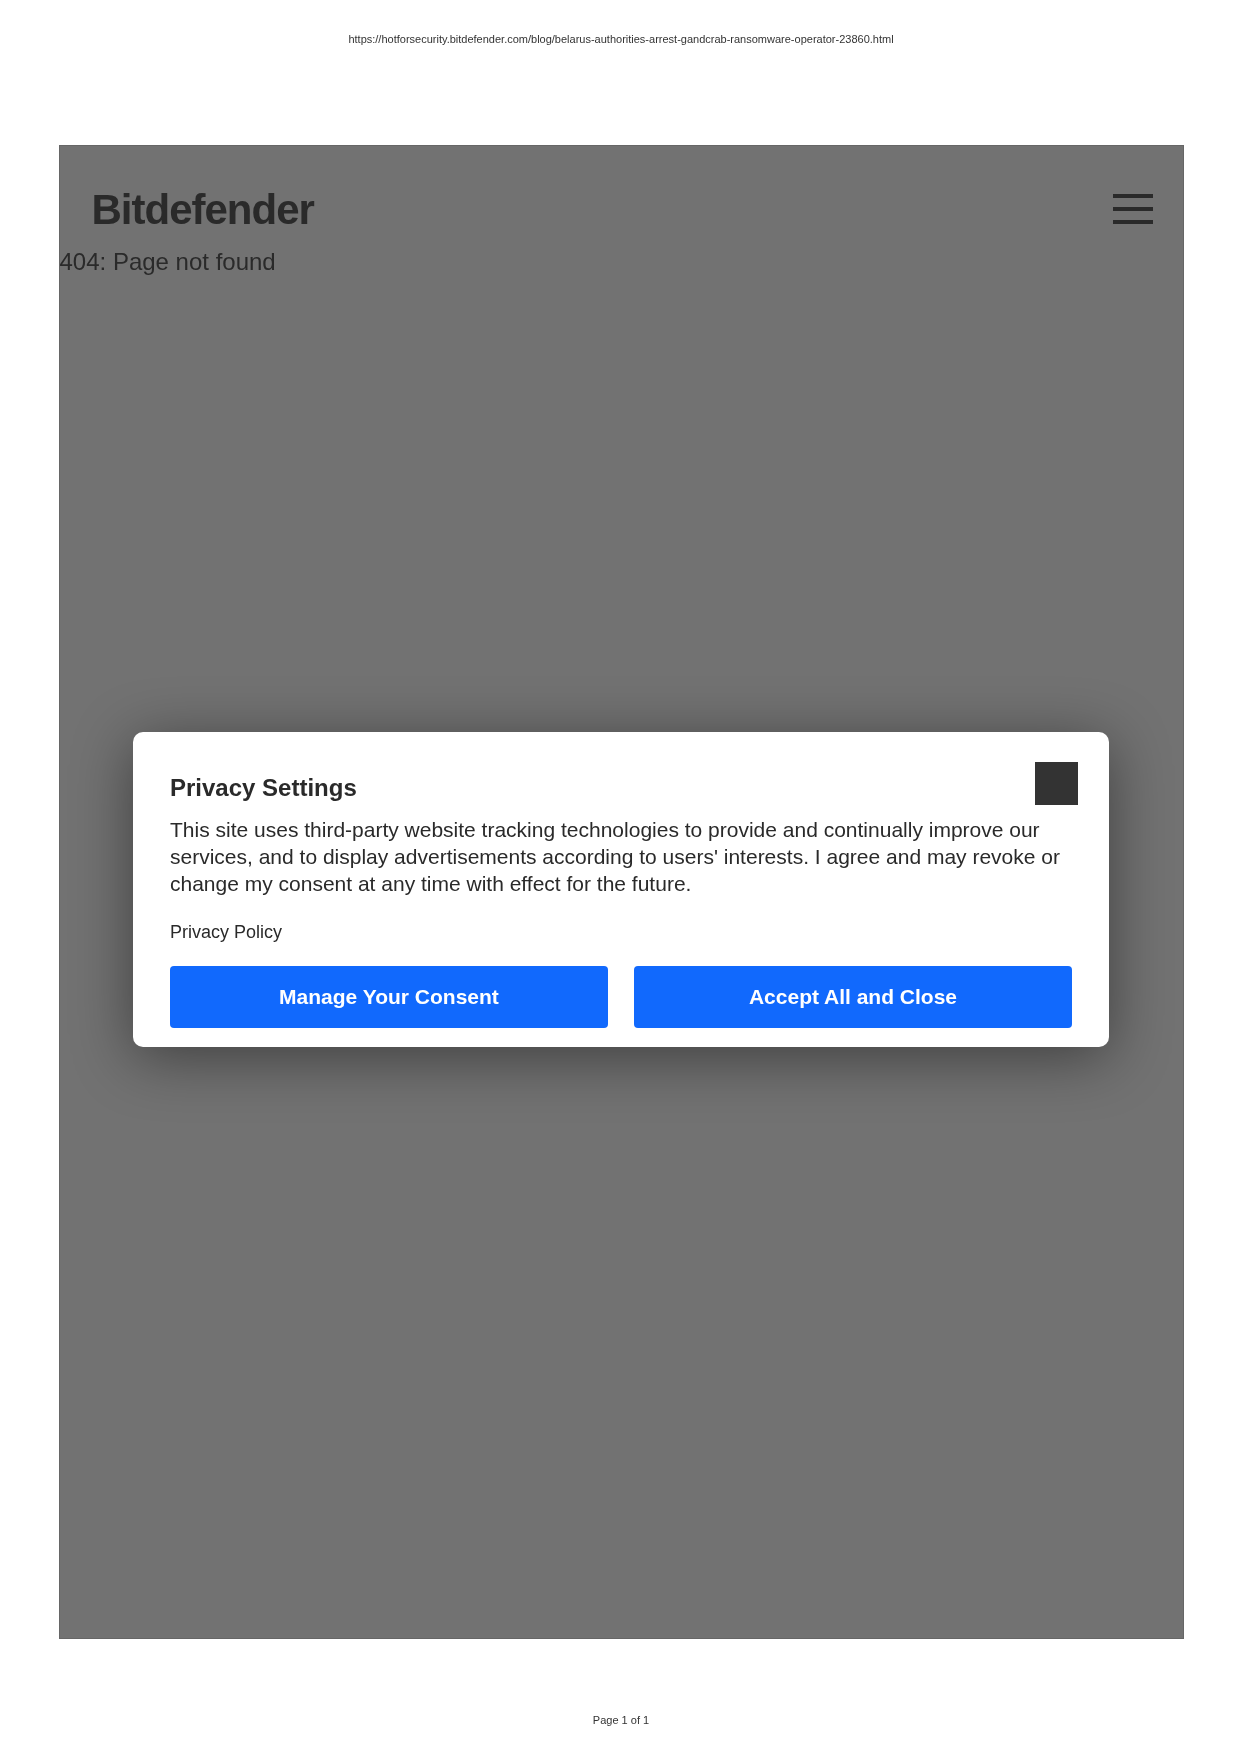 The width and height of the screenshot is (1242, 1756). Describe the element at coordinates (202, 209) in the screenshot. I see `site-logo: Bitdefender` at that location.